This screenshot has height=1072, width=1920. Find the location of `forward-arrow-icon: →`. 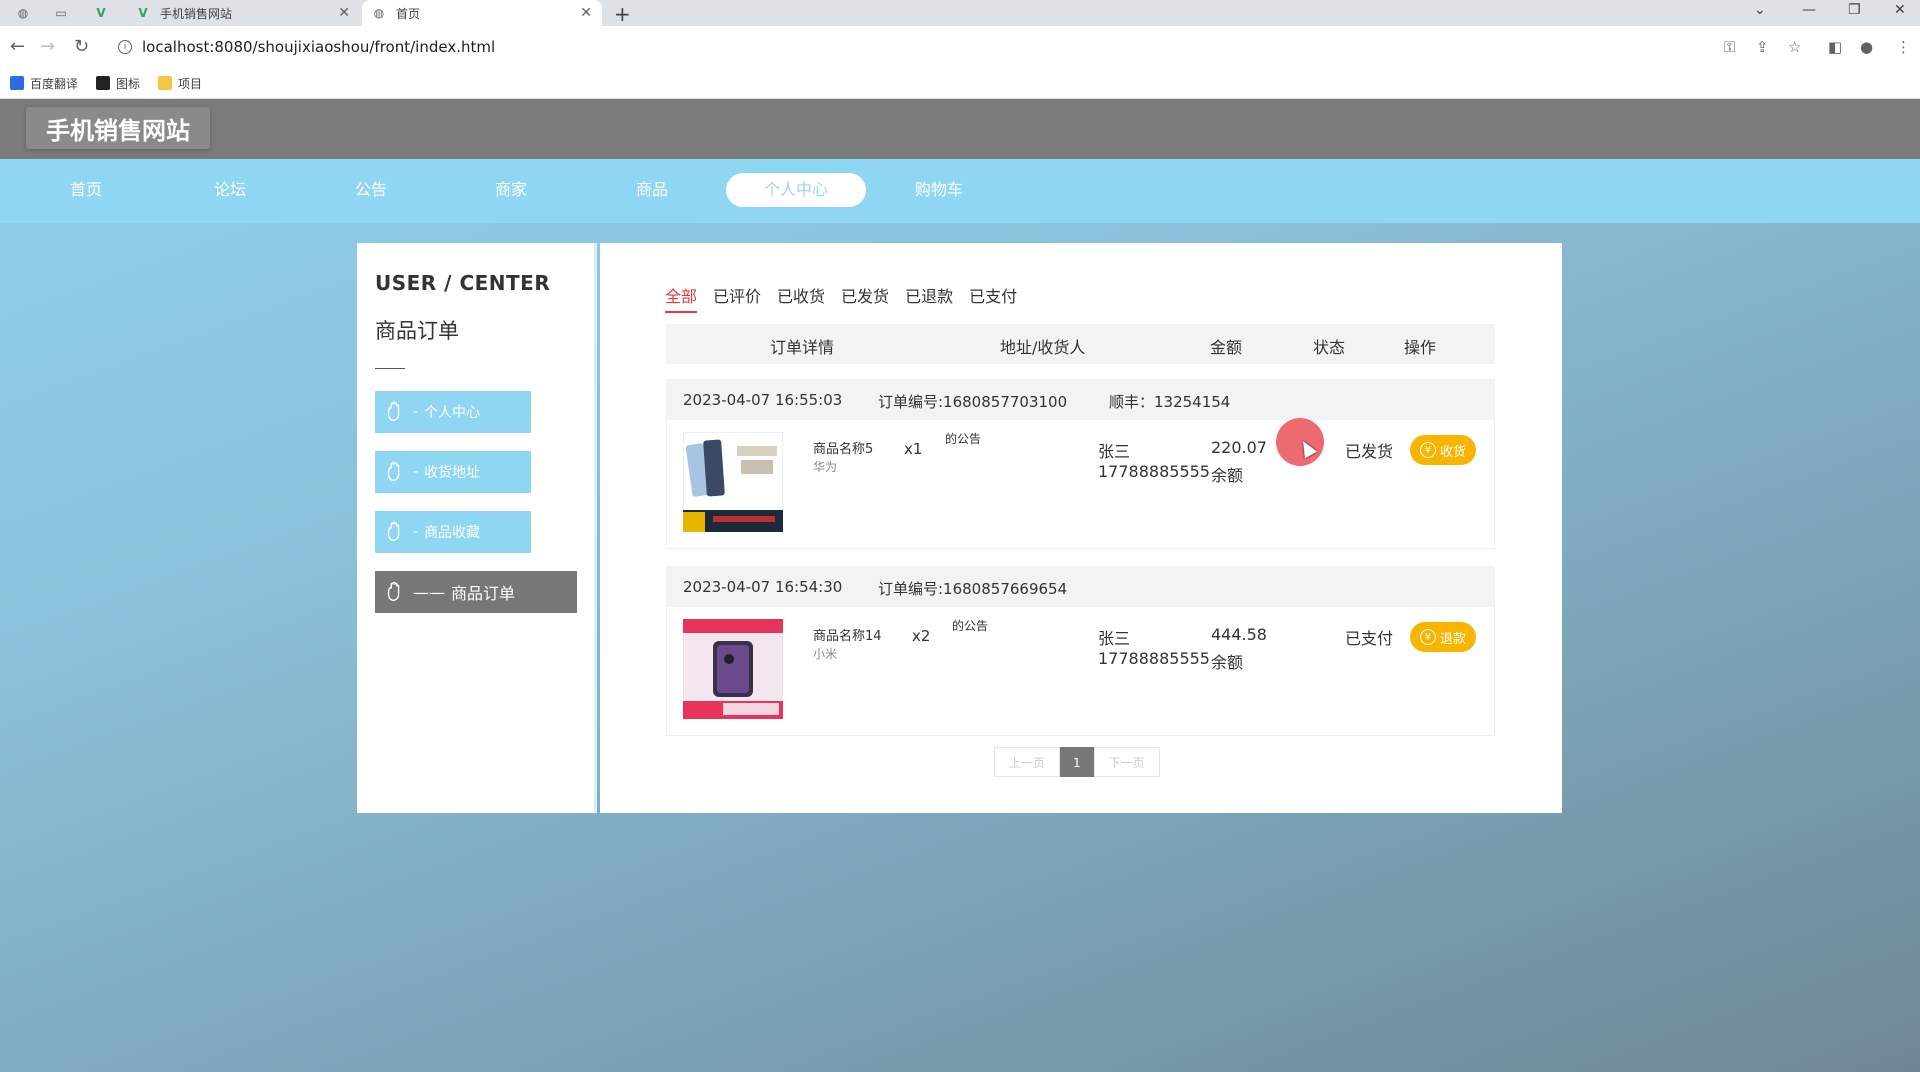

forward-arrow-icon: → is located at coordinates (47, 46).